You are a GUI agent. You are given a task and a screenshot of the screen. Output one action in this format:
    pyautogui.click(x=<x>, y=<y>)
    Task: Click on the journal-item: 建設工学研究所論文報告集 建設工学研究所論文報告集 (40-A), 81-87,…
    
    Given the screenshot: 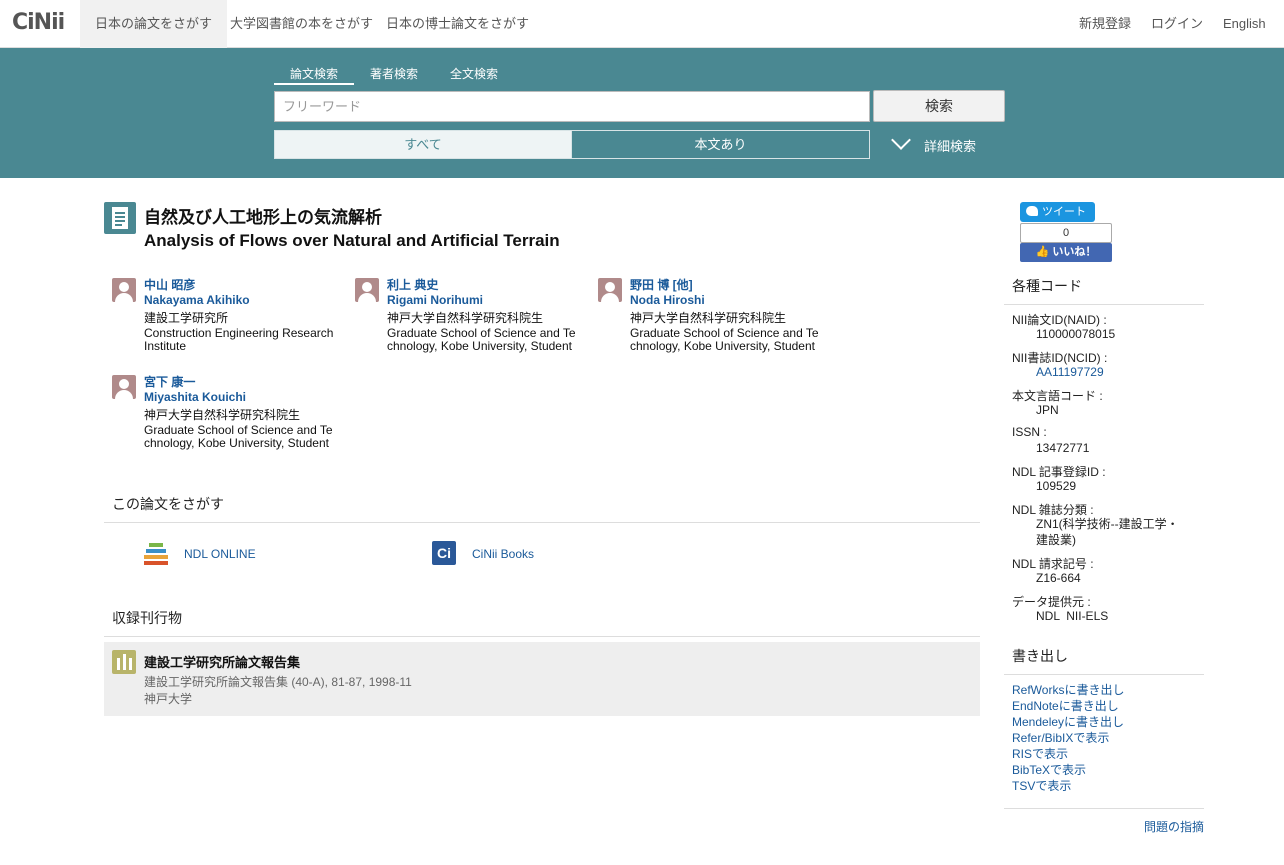 What is the action you would take?
    pyautogui.click(x=542, y=679)
    